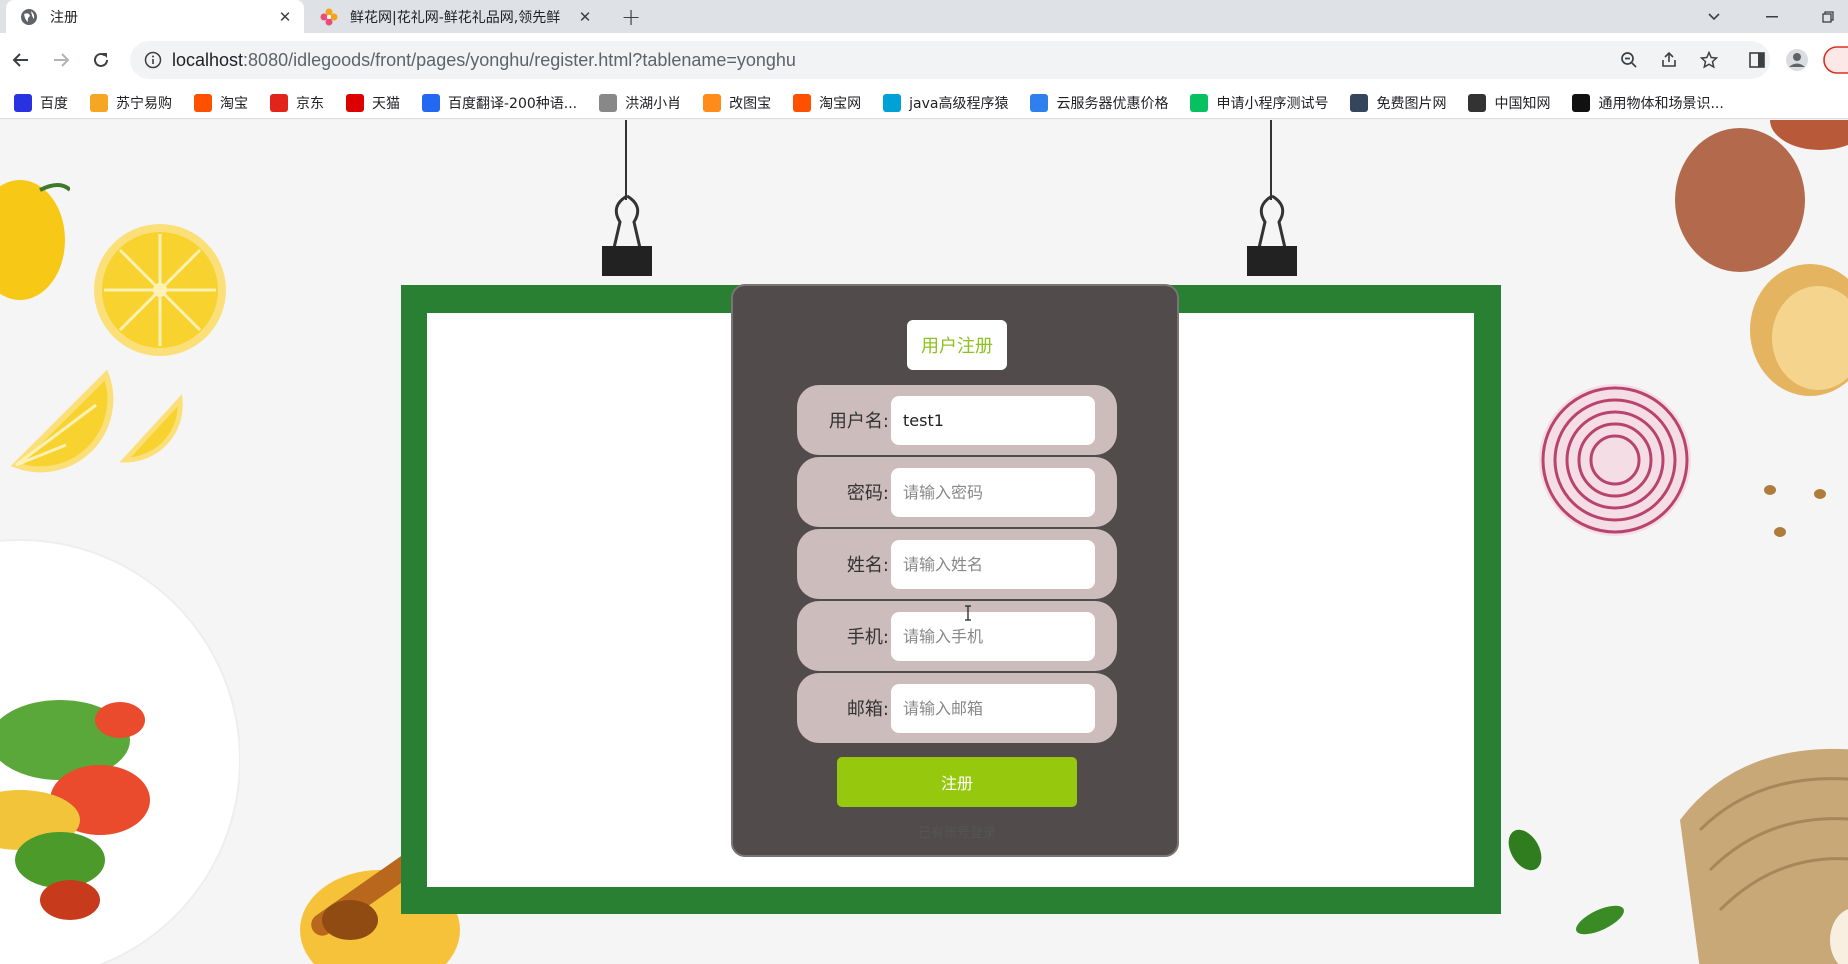 Image resolution: width=1848 pixels, height=964 pixels. I want to click on site-info-icon, so click(153, 60).